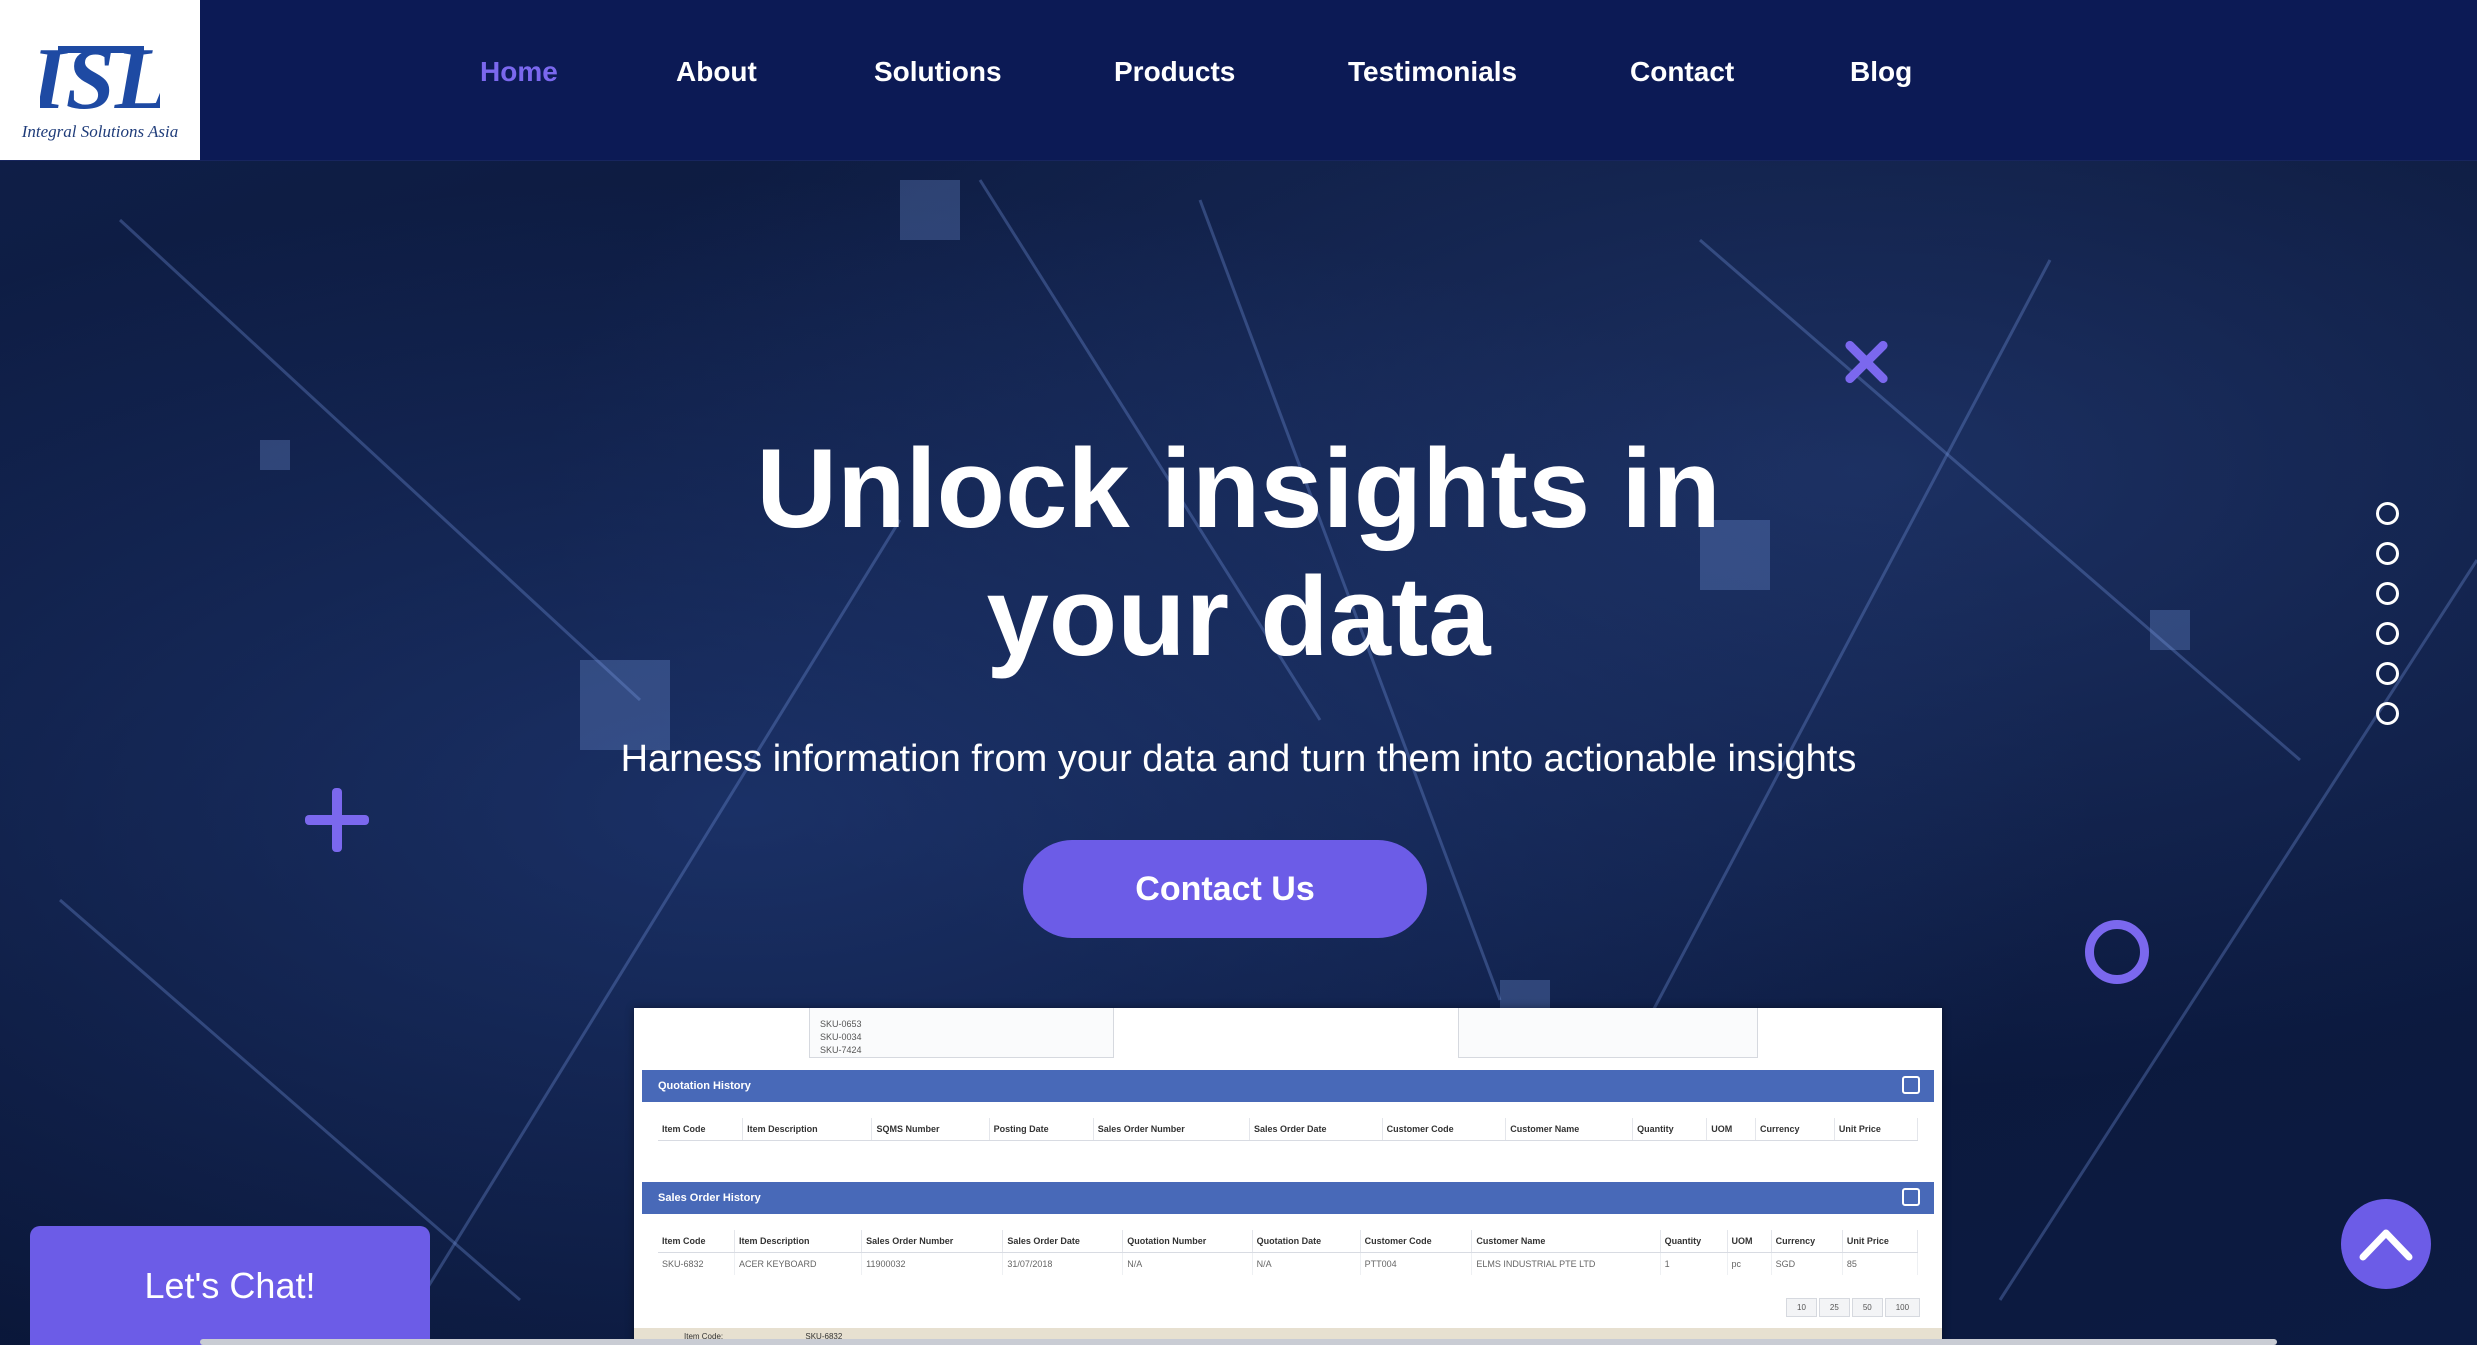  Describe the element at coordinates (1694, 1263) in the screenshot. I see `table-cell: 1` at that location.